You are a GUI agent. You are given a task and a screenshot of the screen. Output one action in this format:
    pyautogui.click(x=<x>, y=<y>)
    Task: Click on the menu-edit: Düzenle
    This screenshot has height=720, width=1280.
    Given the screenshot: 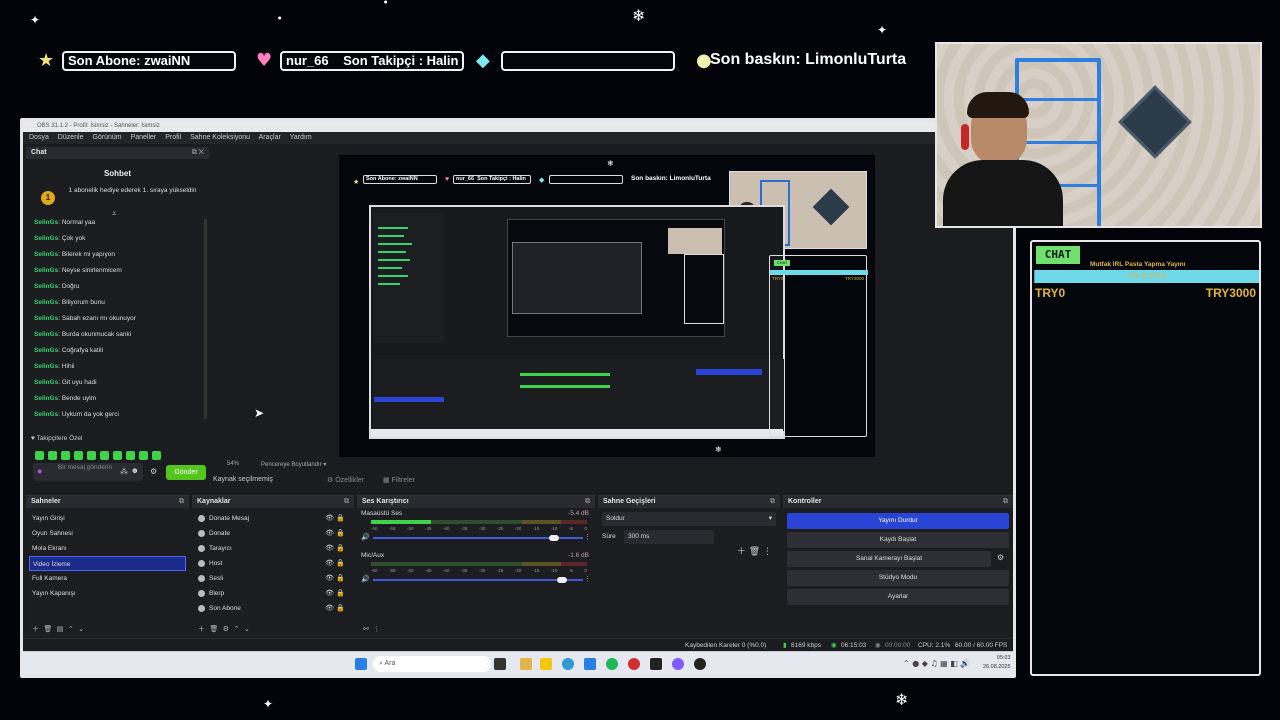 What is the action you would take?
    pyautogui.click(x=71, y=137)
    